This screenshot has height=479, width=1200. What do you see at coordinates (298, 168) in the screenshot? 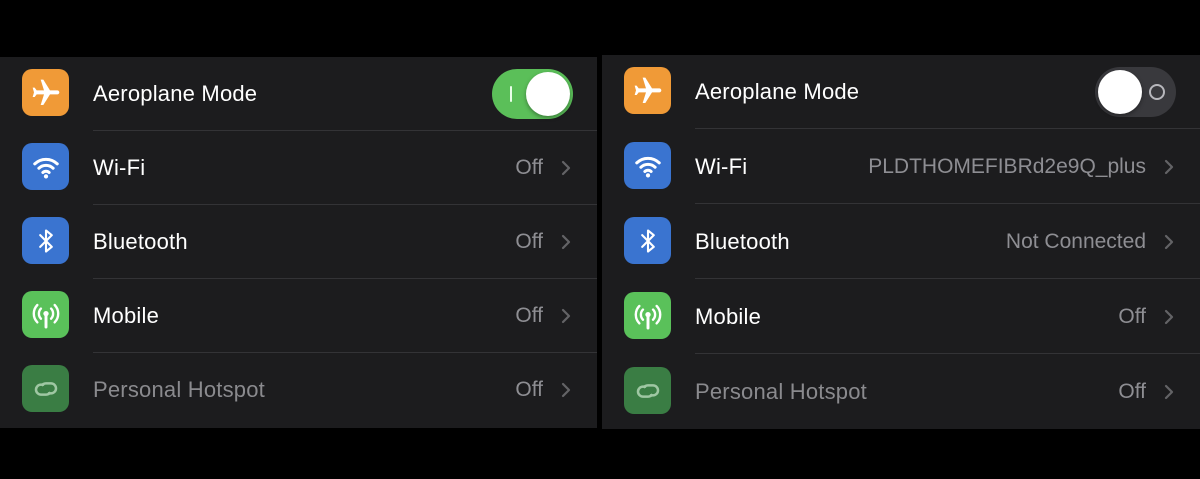
I see `wifi-row: Wi-Fi Off` at bounding box center [298, 168].